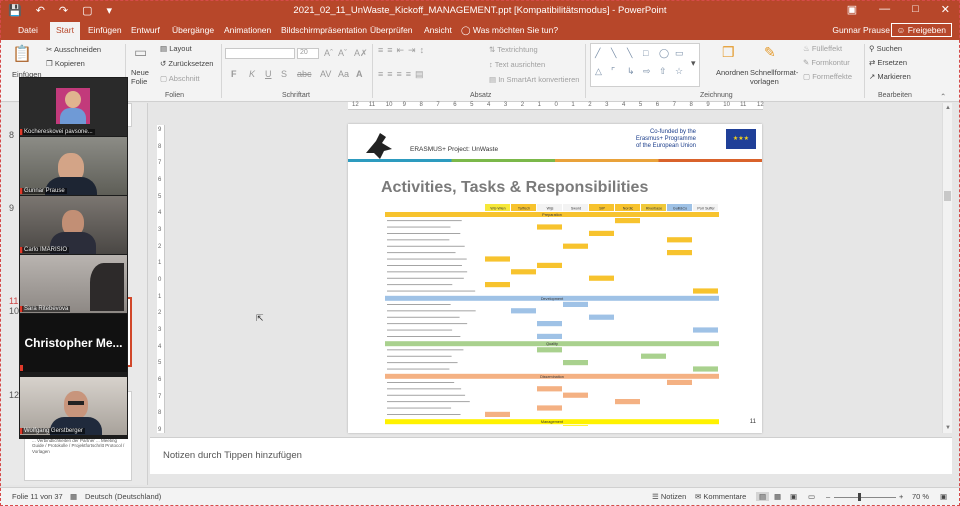  What do you see at coordinates (828, 496) in the screenshot?
I see `zoom-out-icon: –` at bounding box center [828, 496].